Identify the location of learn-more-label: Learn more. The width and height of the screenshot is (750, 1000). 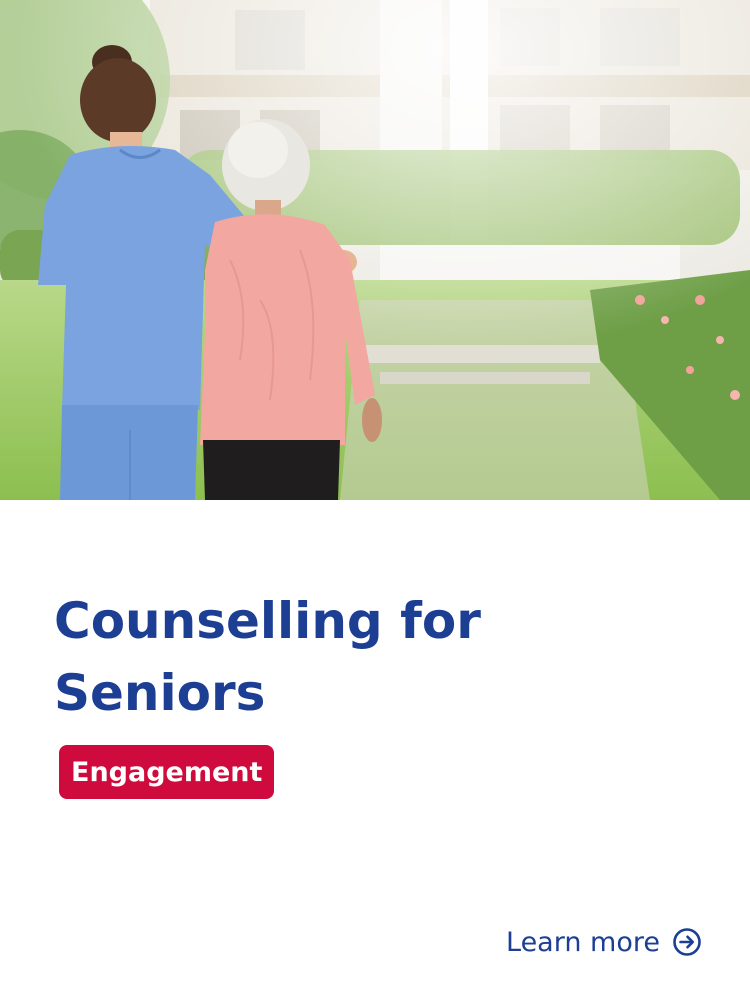
(583, 942).